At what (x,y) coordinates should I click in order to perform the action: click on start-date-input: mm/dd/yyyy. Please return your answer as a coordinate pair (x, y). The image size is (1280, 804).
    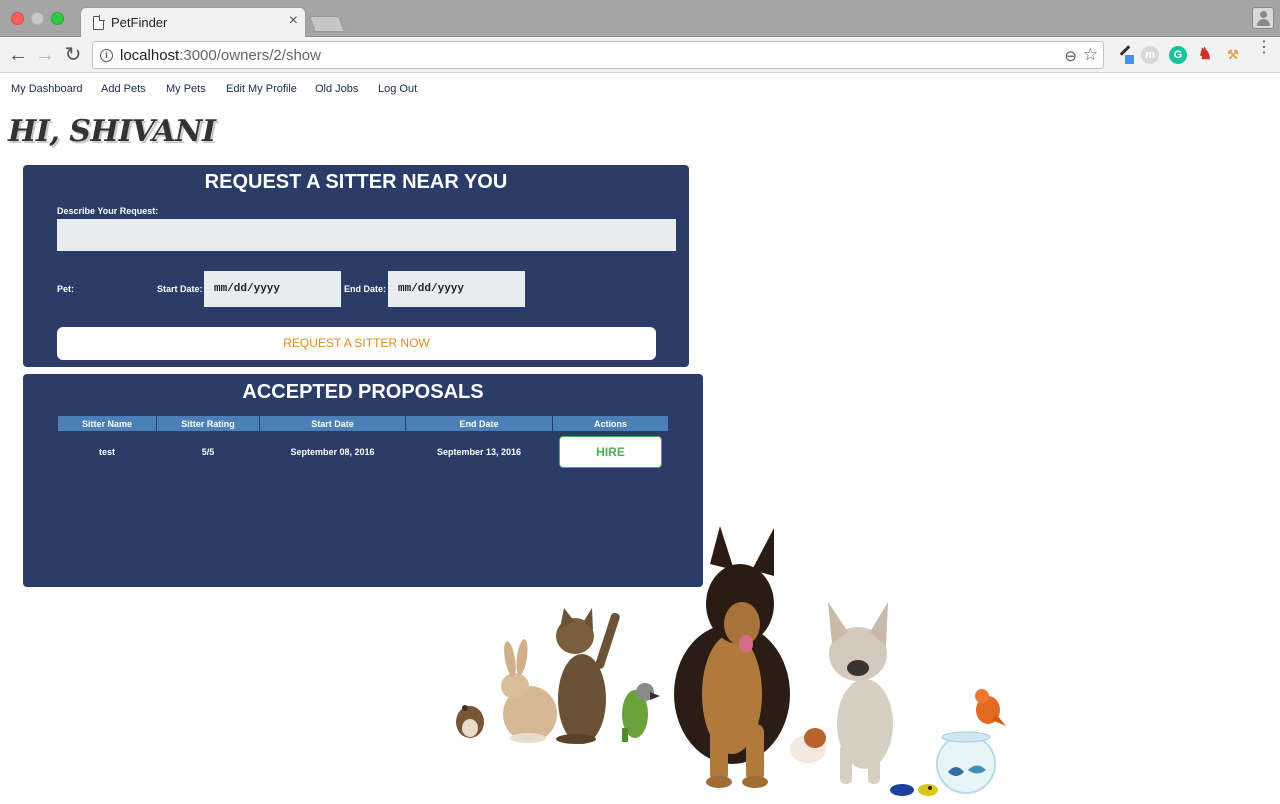
    Looking at the image, I should click on (272, 289).